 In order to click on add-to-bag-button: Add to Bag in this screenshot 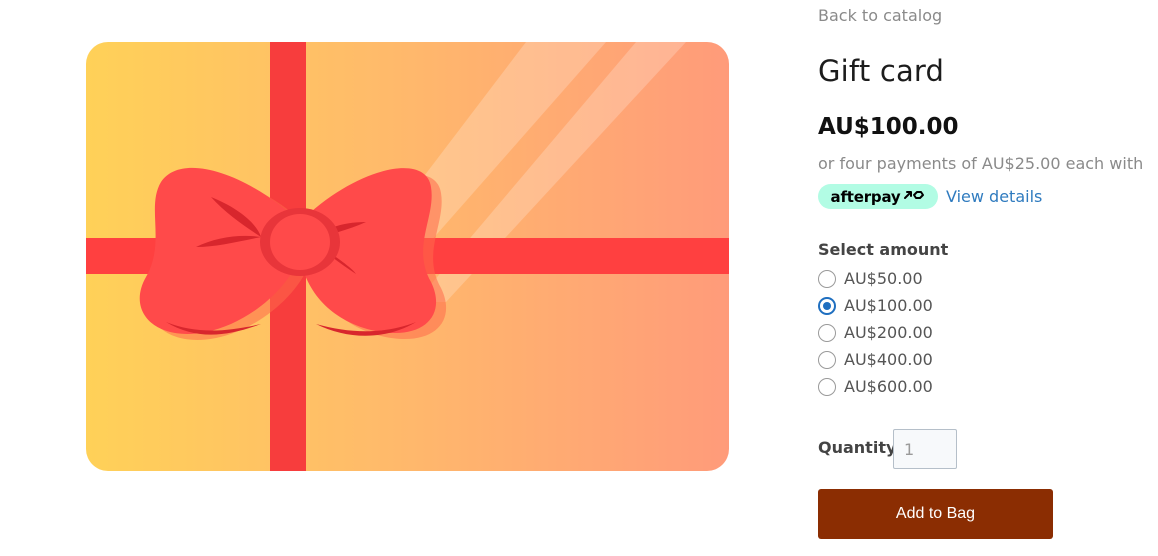, I will do `click(935, 514)`.